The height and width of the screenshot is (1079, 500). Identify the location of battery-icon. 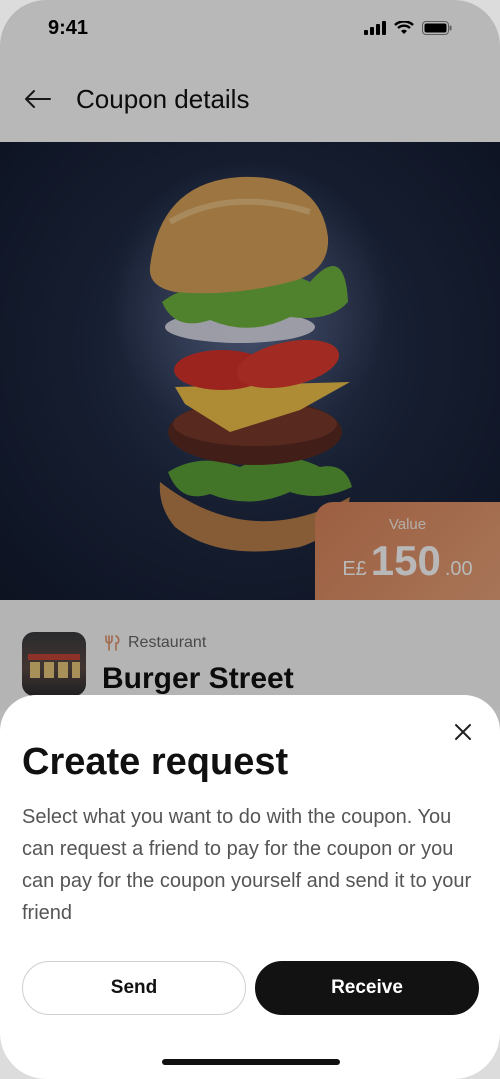
(437, 28).